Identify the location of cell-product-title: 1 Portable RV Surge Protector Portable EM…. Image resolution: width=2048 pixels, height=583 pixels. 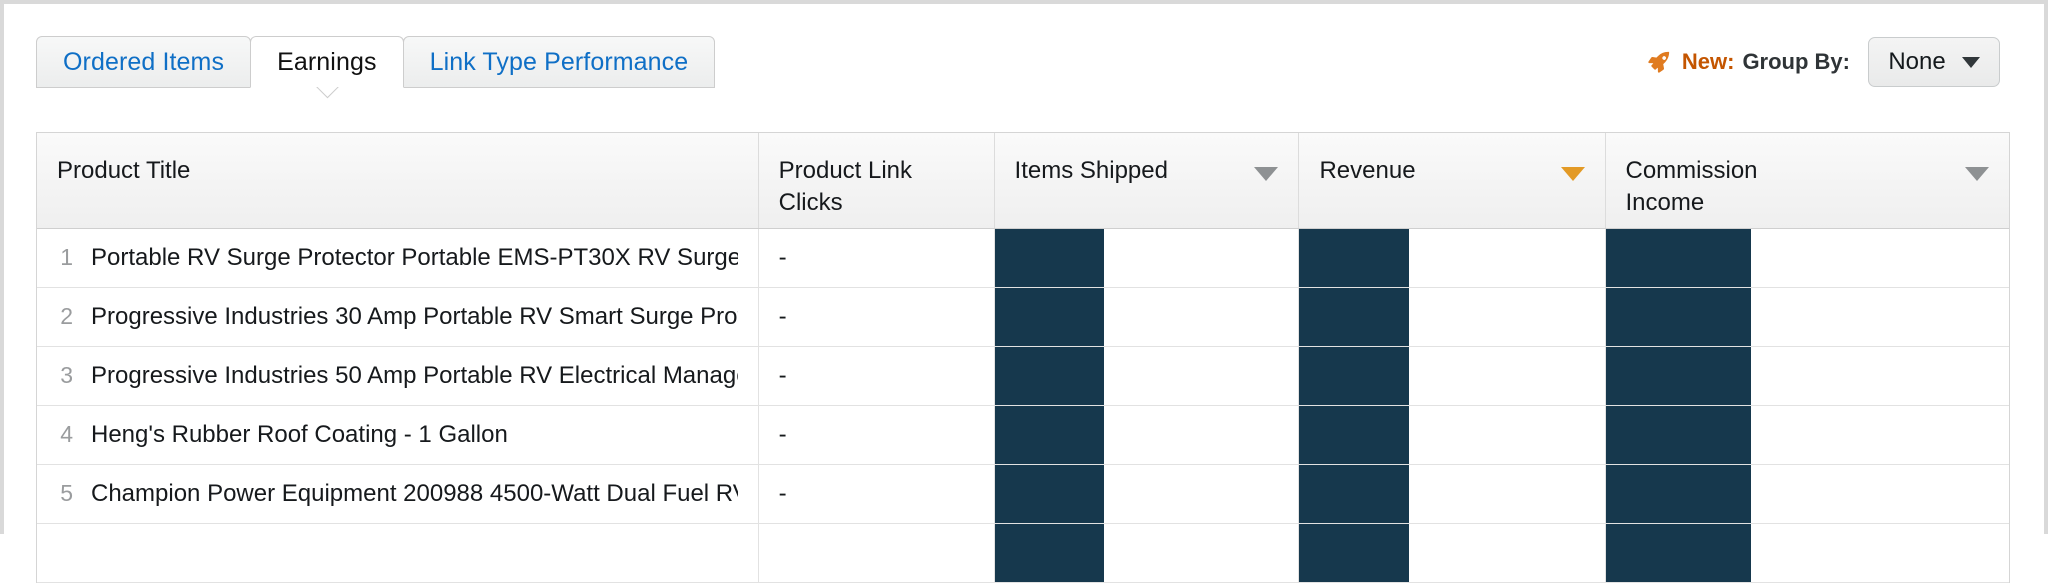
(398, 258).